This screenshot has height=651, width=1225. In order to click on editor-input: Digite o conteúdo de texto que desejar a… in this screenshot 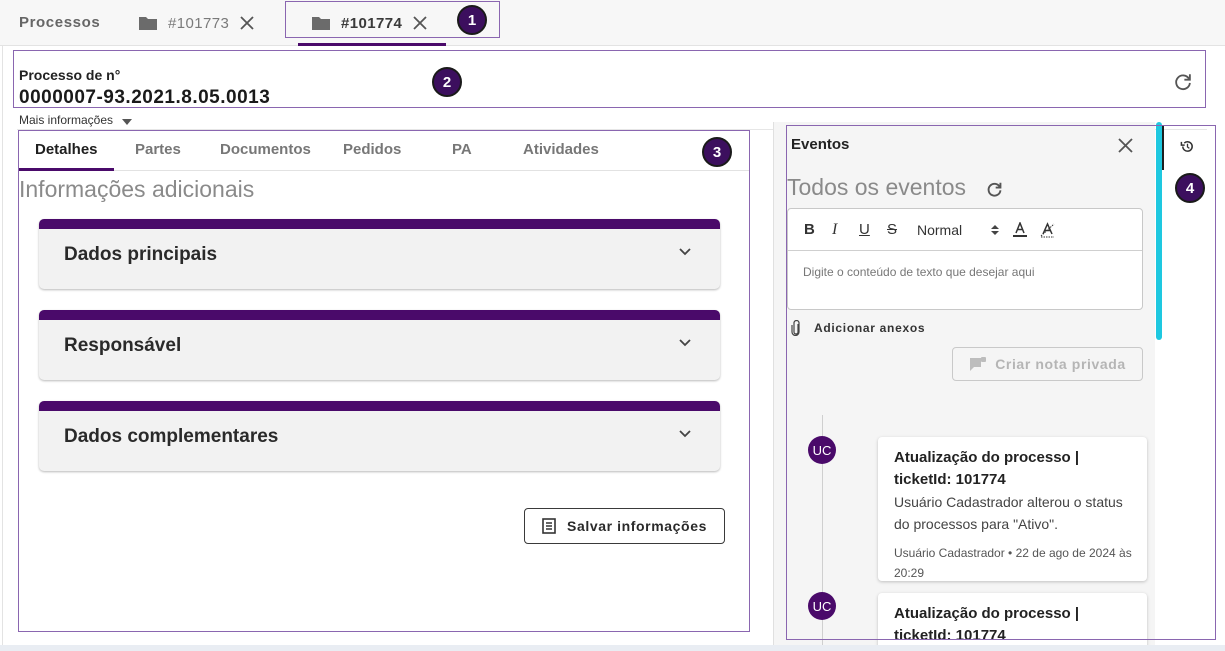, I will do `click(919, 272)`.